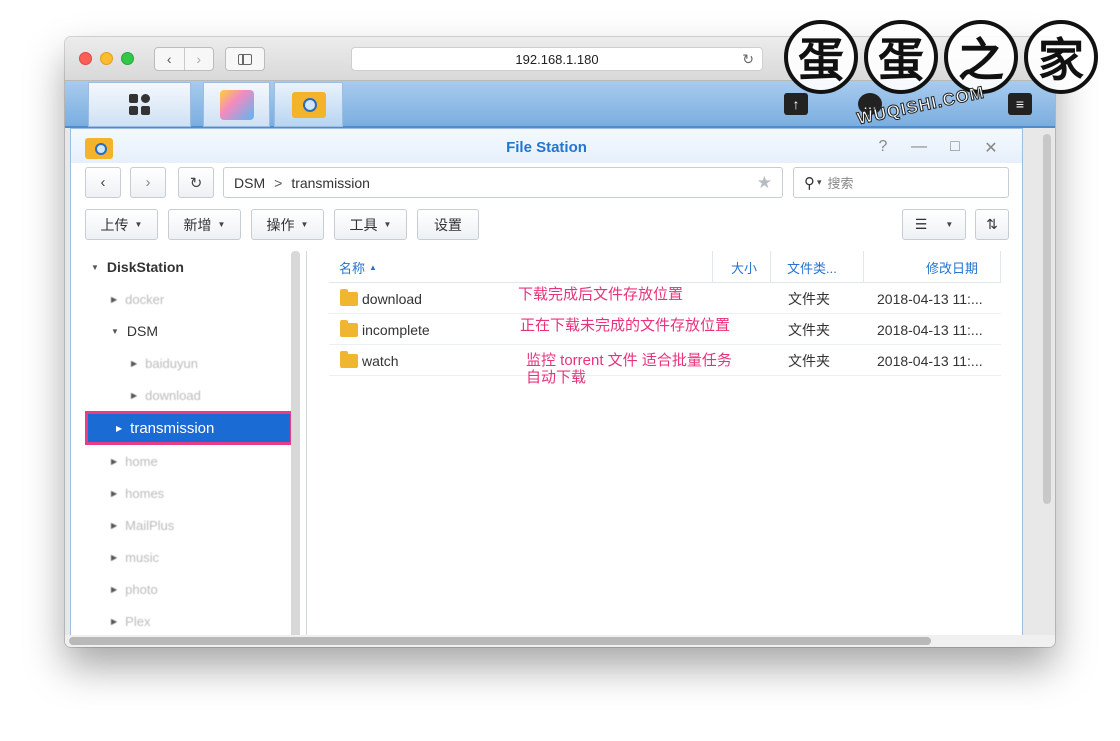 The width and height of the screenshot is (1120, 741). Describe the element at coordinates (137, 299) in the screenshot. I see `tree-item-docker: ▶ docker` at that location.